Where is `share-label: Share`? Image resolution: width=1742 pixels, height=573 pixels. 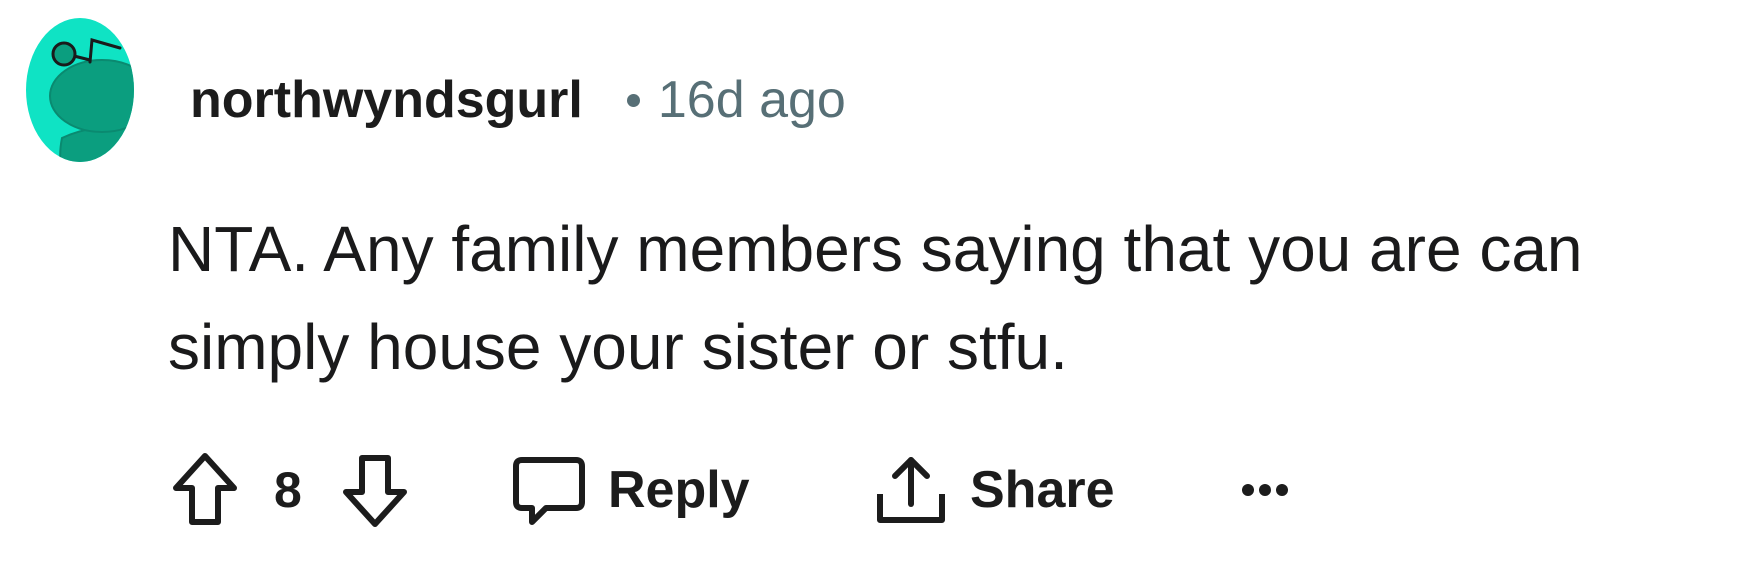
share-label: Share is located at coordinates (1042, 490).